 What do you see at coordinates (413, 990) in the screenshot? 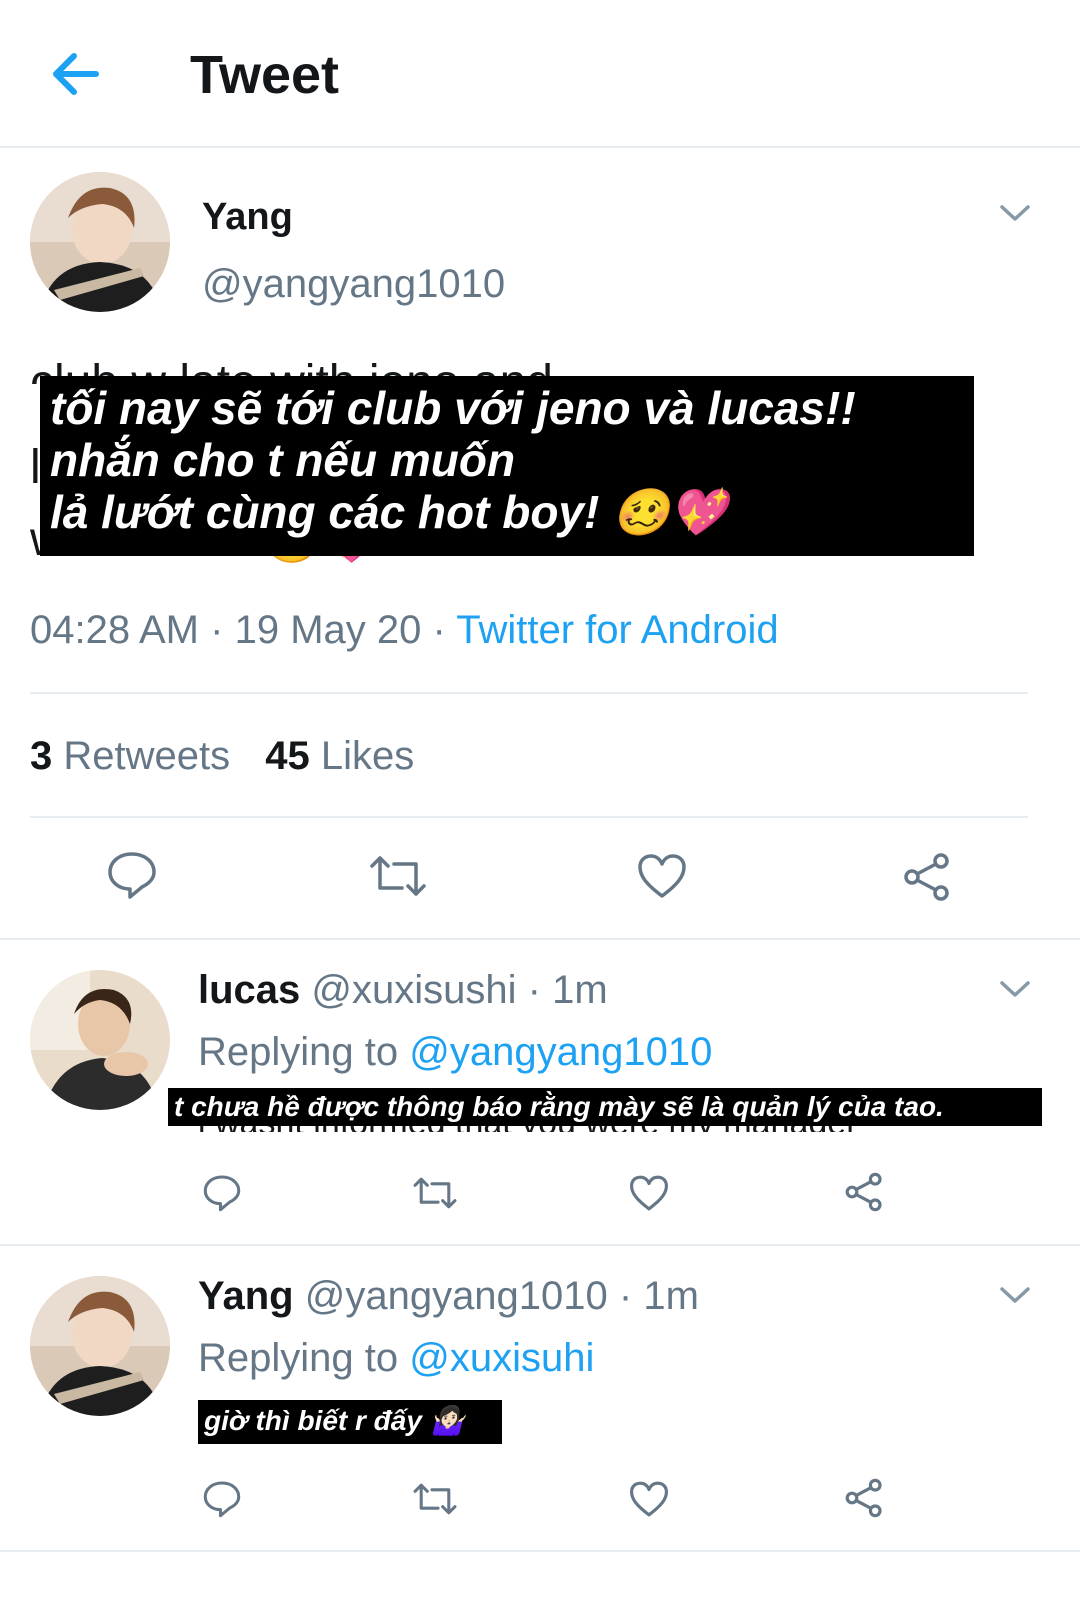
I see `author-handle: @xuxisushi` at bounding box center [413, 990].